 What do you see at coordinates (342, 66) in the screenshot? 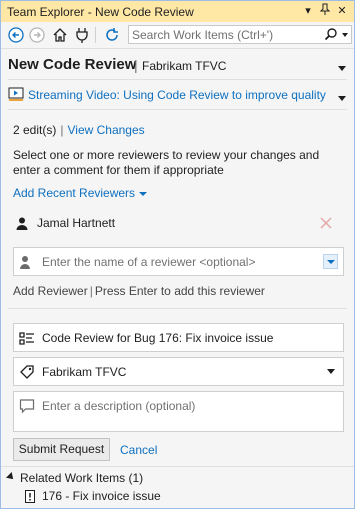
I see `page-menu-dropdown-icon` at bounding box center [342, 66].